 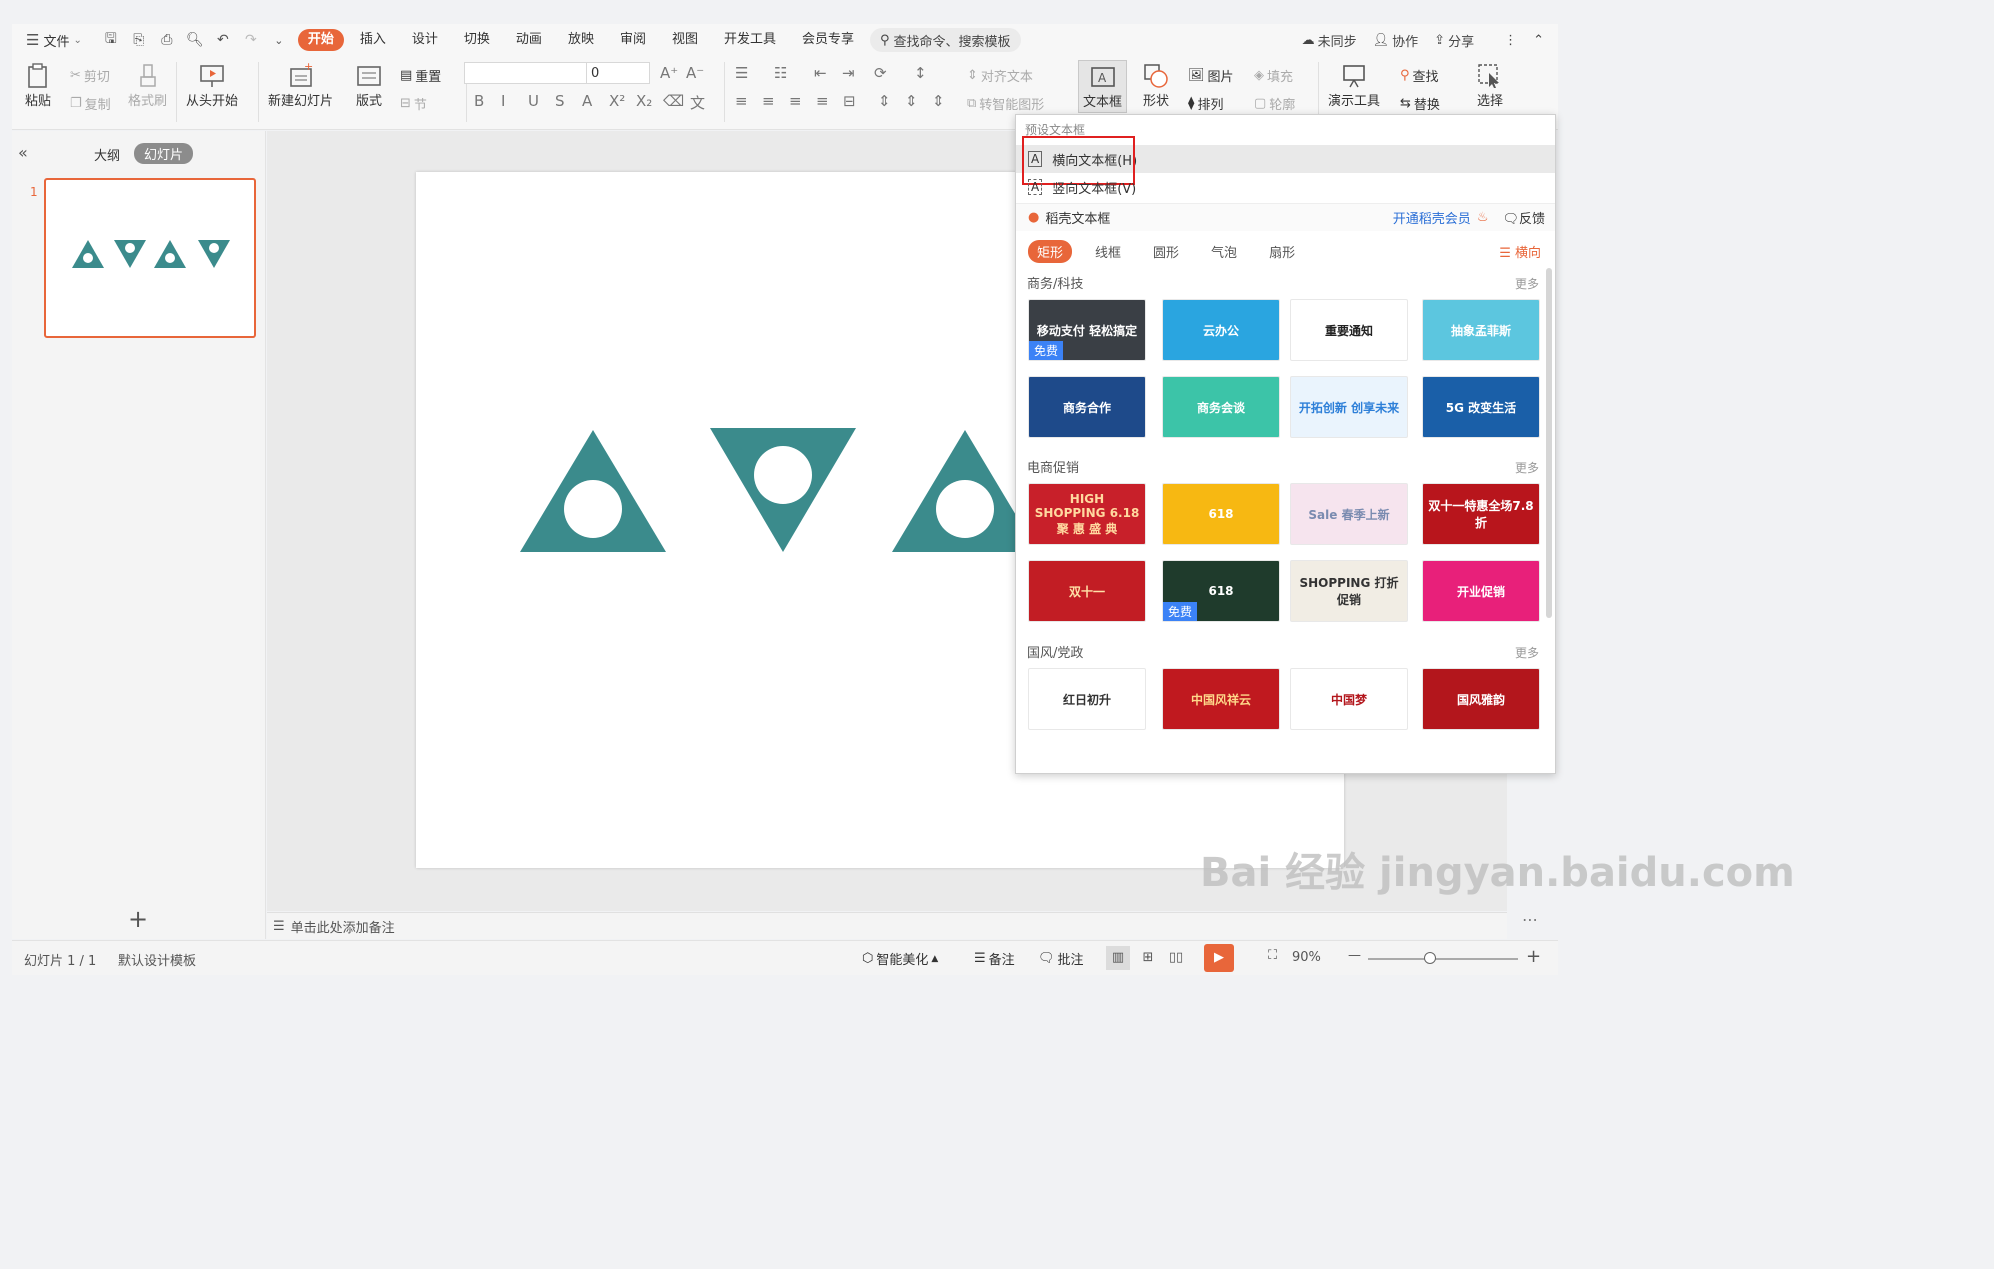 What do you see at coordinates (1419, 75) in the screenshot?
I see `find-button: ⚲ 查找` at bounding box center [1419, 75].